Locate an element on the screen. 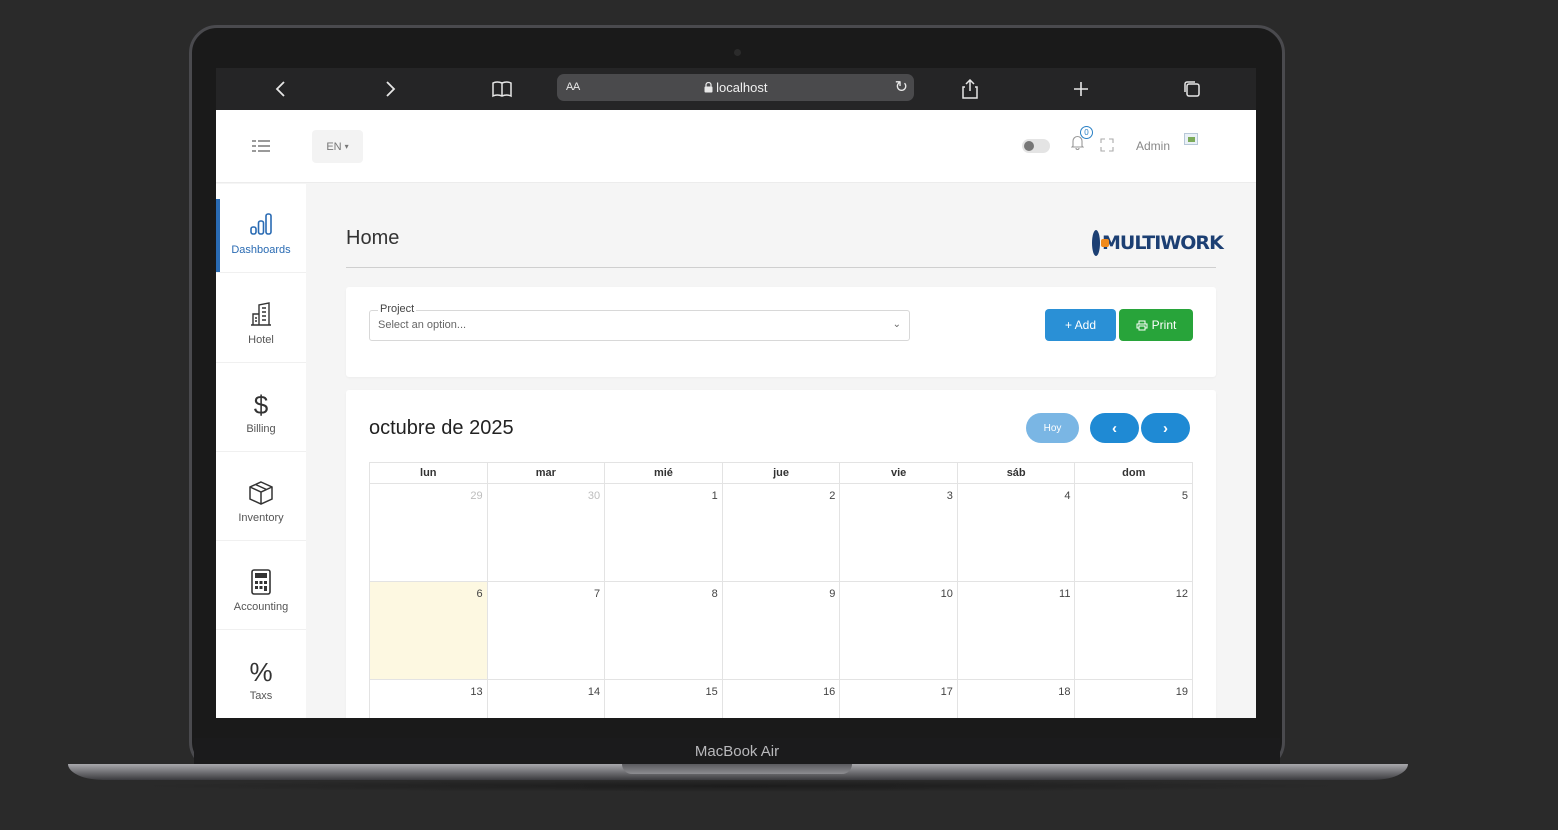 The height and width of the screenshot is (830, 1558). bookmarks-icon is located at coordinates (502, 89).